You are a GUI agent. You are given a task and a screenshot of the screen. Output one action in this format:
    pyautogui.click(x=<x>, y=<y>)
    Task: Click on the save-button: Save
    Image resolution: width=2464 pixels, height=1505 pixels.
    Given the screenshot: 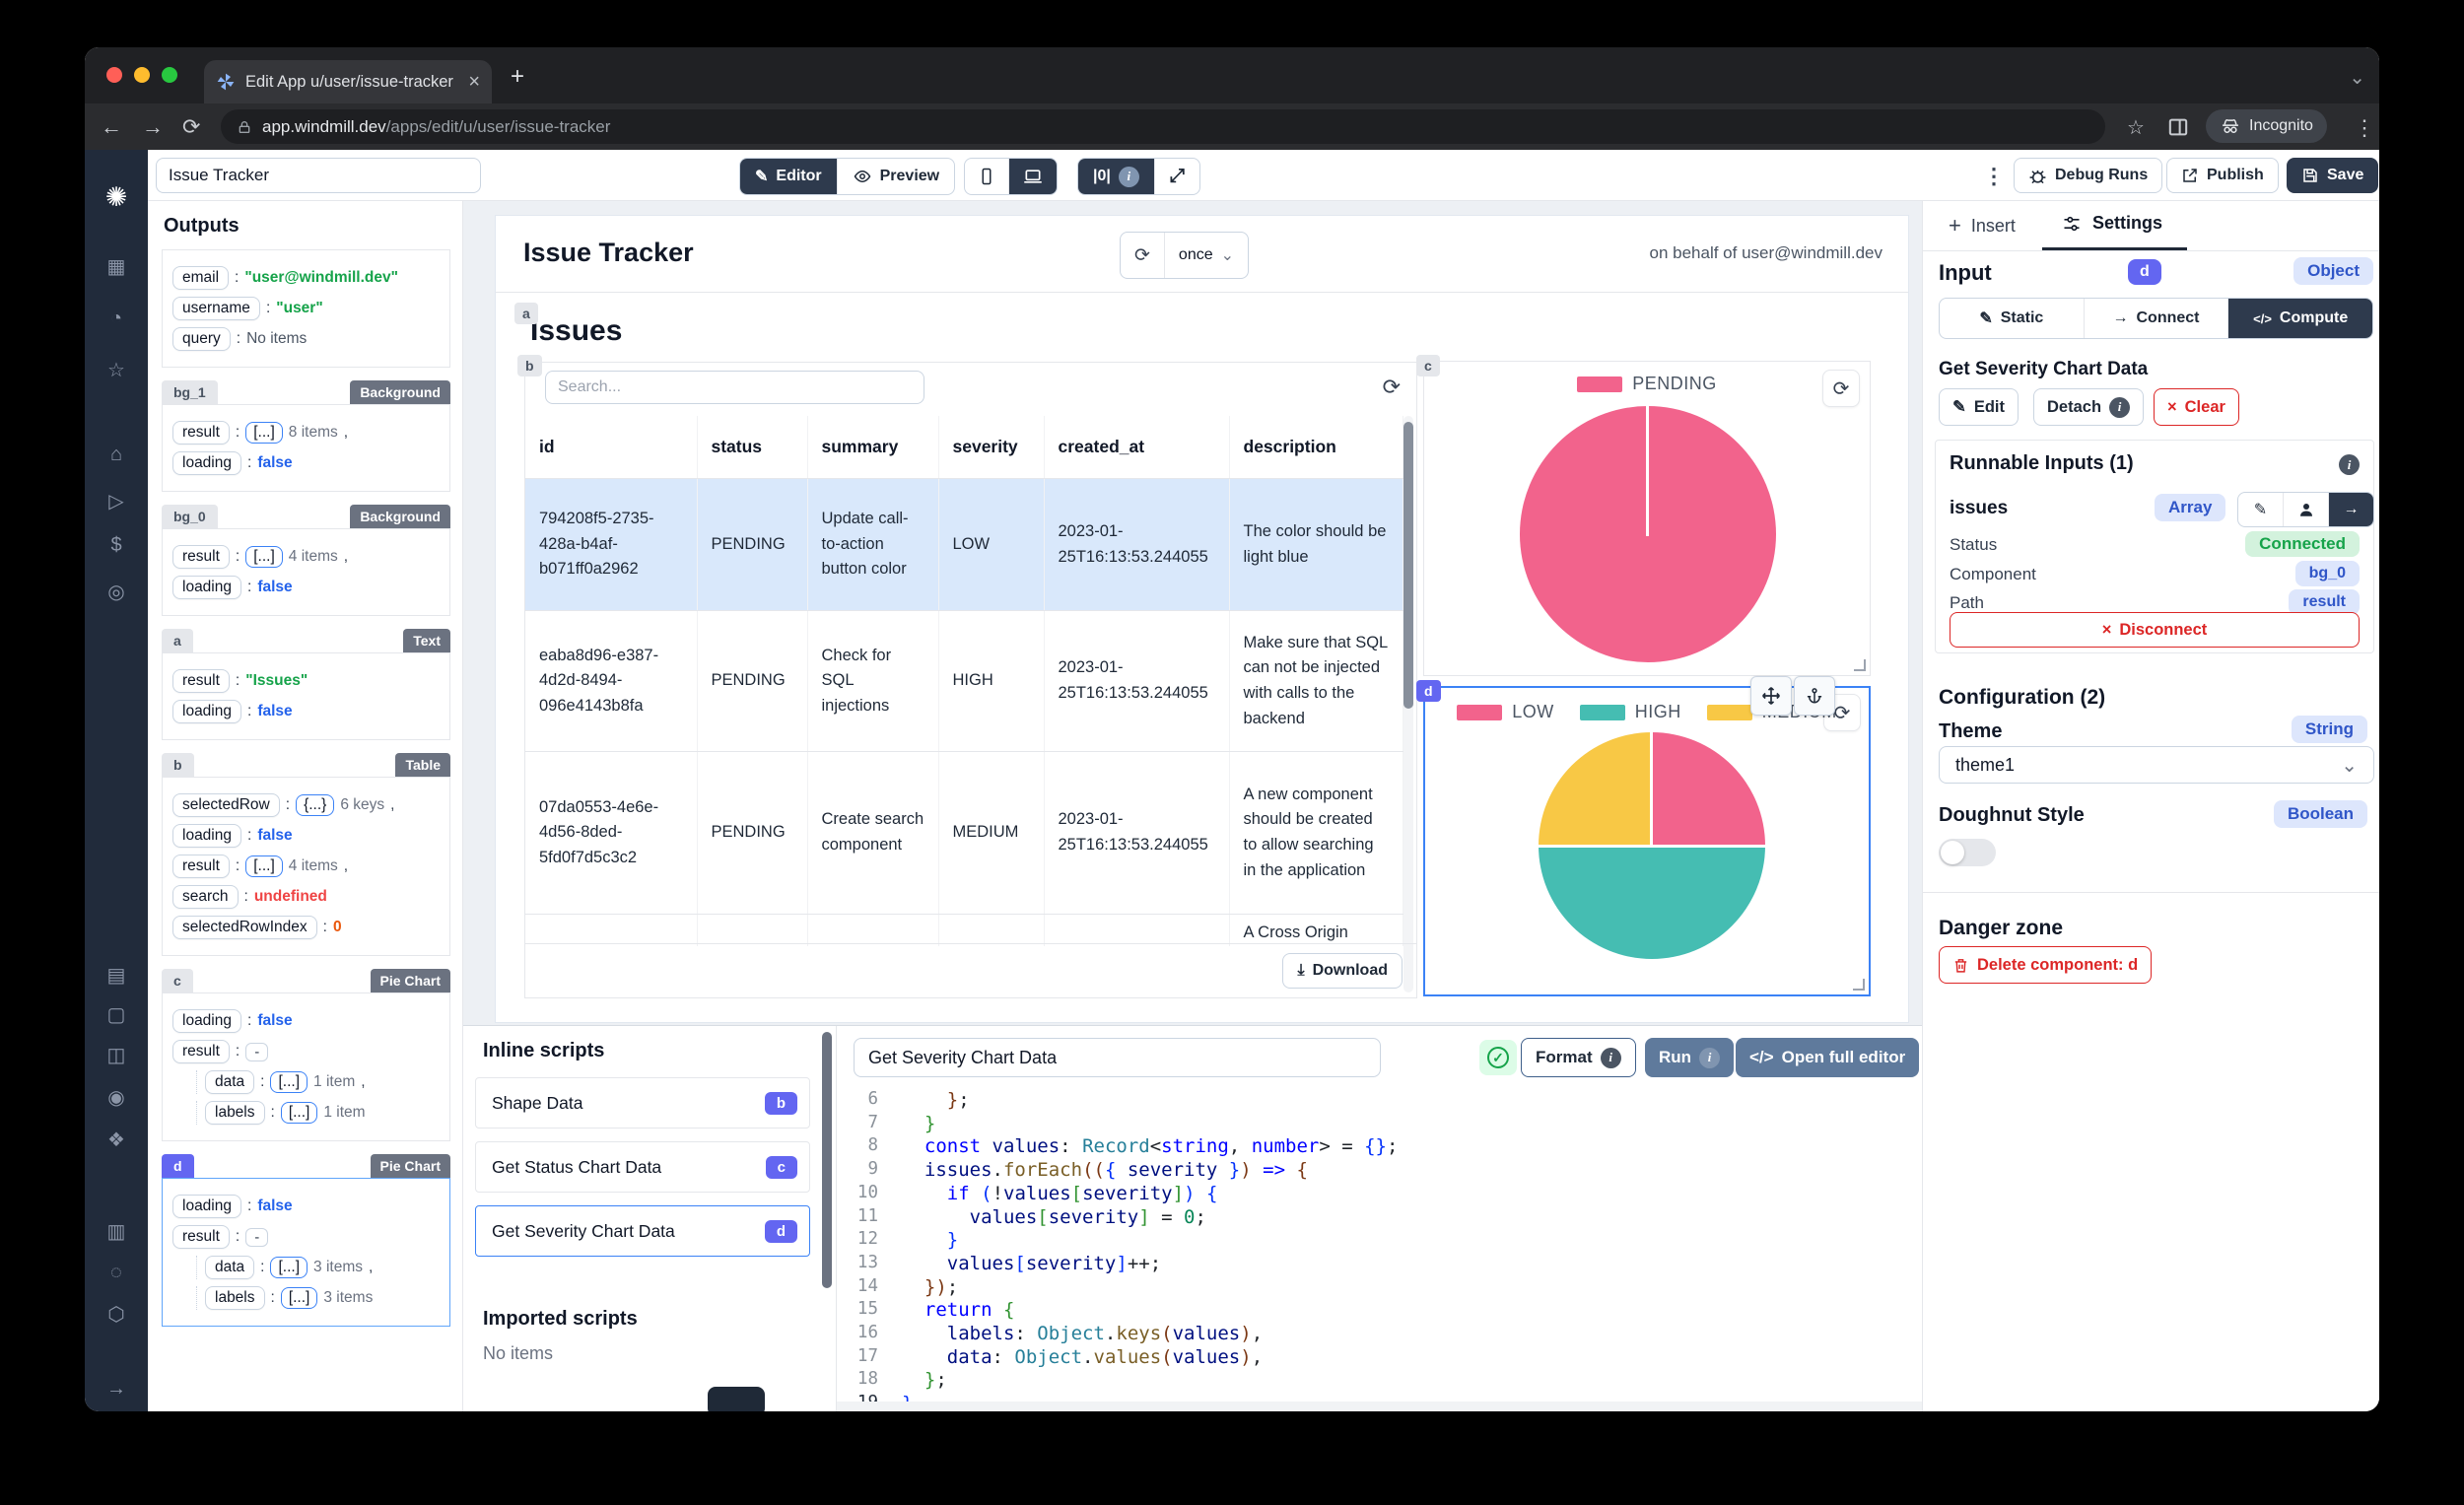 What is the action you would take?
    pyautogui.click(x=2333, y=175)
    